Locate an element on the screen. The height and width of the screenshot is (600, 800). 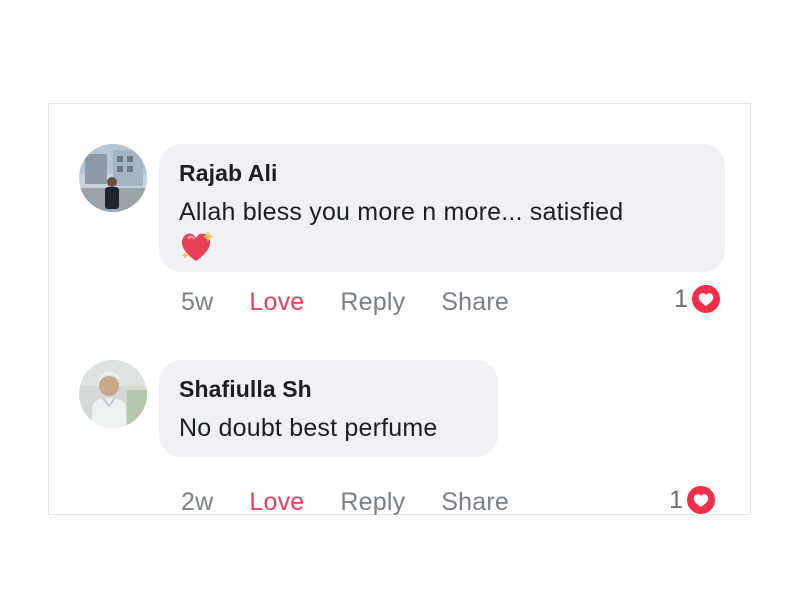
sparkling-heart-icon is located at coordinates (197, 247).